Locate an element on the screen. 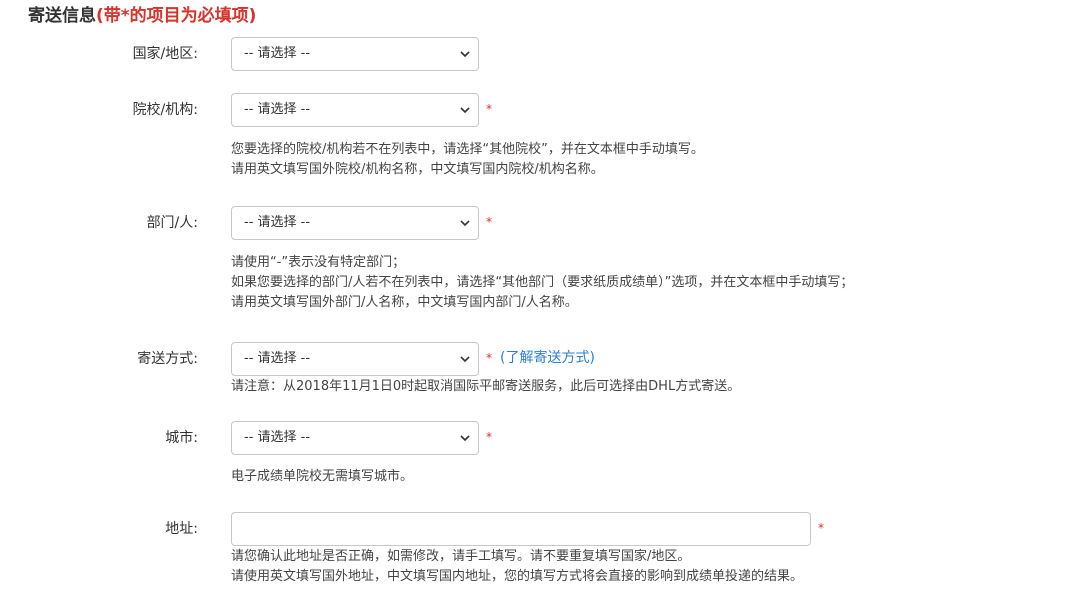 The height and width of the screenshot is (601, 1080). school-label: 院校/机构: is located at coordinates (165, 110).